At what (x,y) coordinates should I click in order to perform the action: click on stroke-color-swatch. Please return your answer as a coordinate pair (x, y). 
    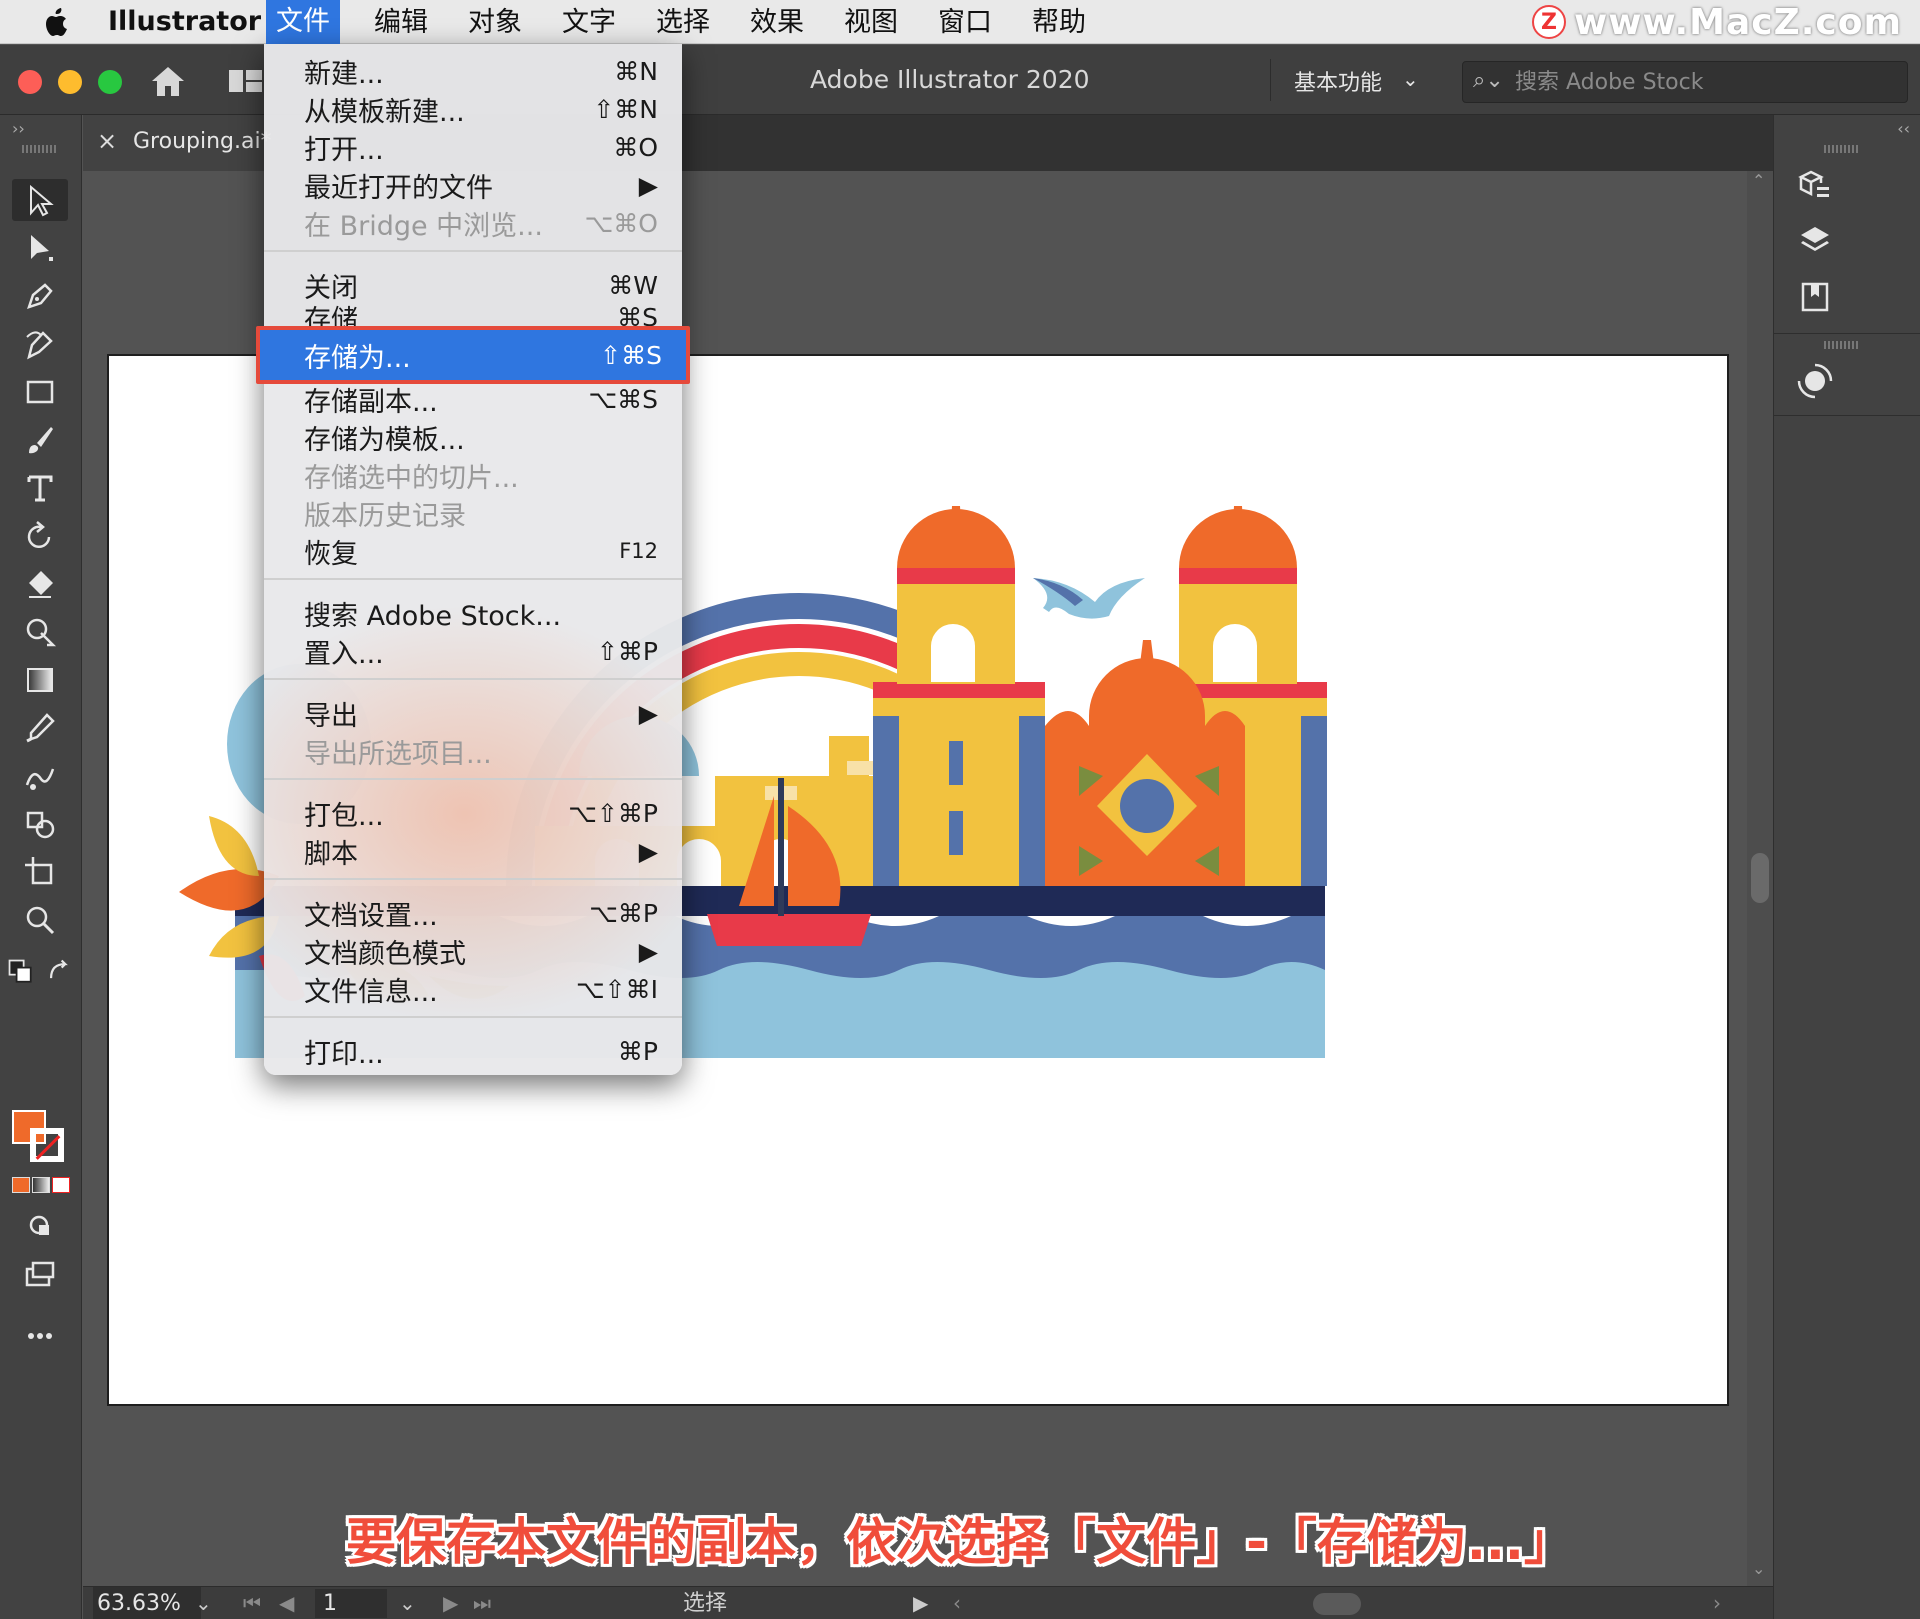
    Looking at the image, I should click on (47, 1145).